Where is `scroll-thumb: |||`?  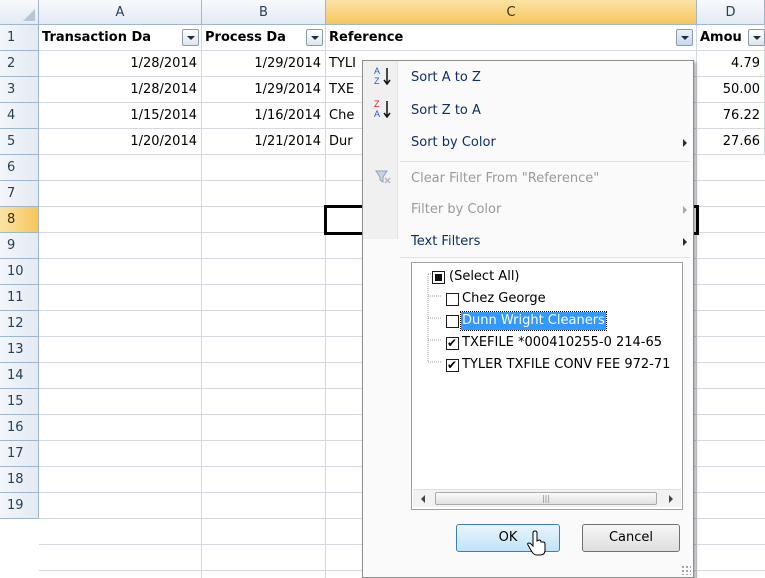
scroll-thumb: ||| is located at coordinates (546, 498).